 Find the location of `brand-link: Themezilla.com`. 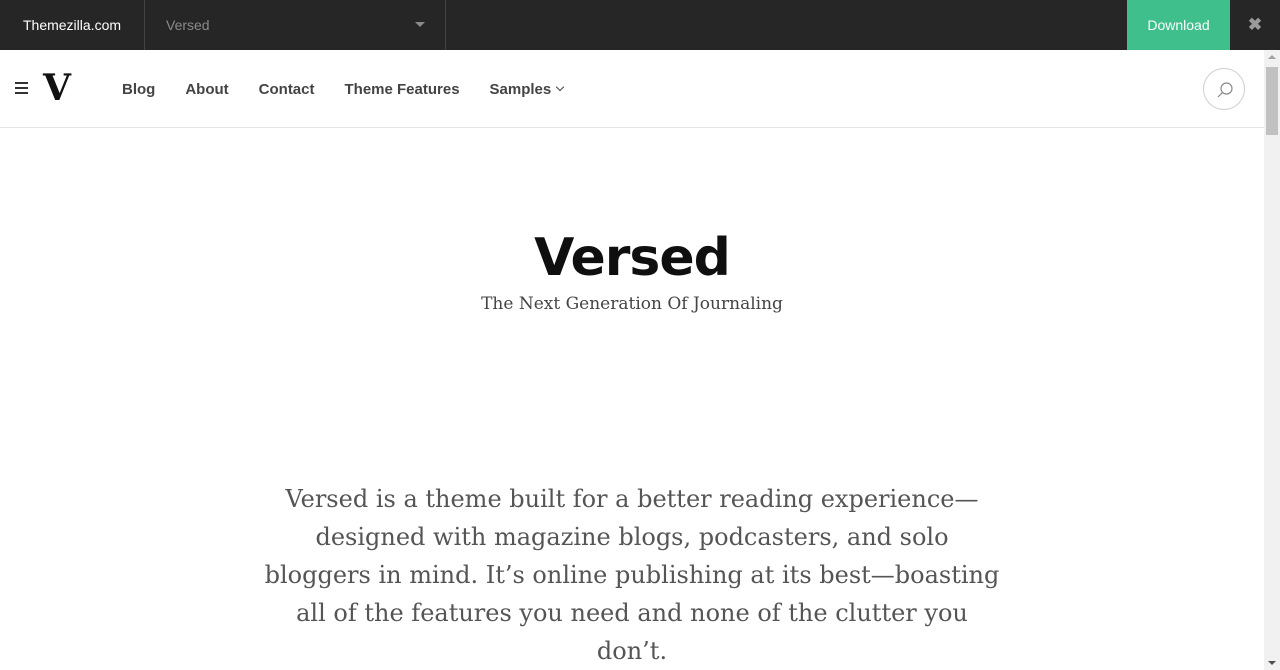

brand-link: Themezilla.com is located at coordinates (72, 25).